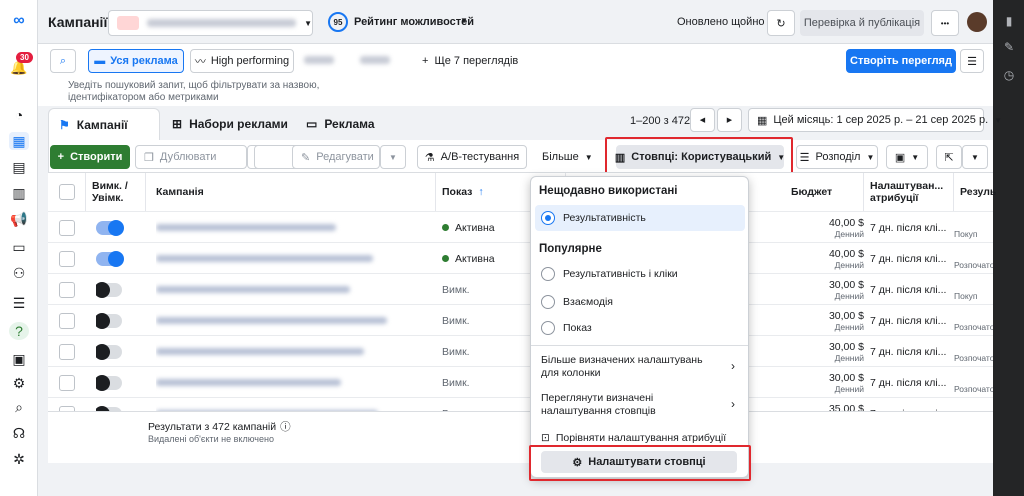 Image resolution: width=1024 pixels, height=496 pixels. What do you see at coordinates (336, 157) in the screenshot?
I see `edit-button: ✎ Редагувати` at bounding box center [336, 157].